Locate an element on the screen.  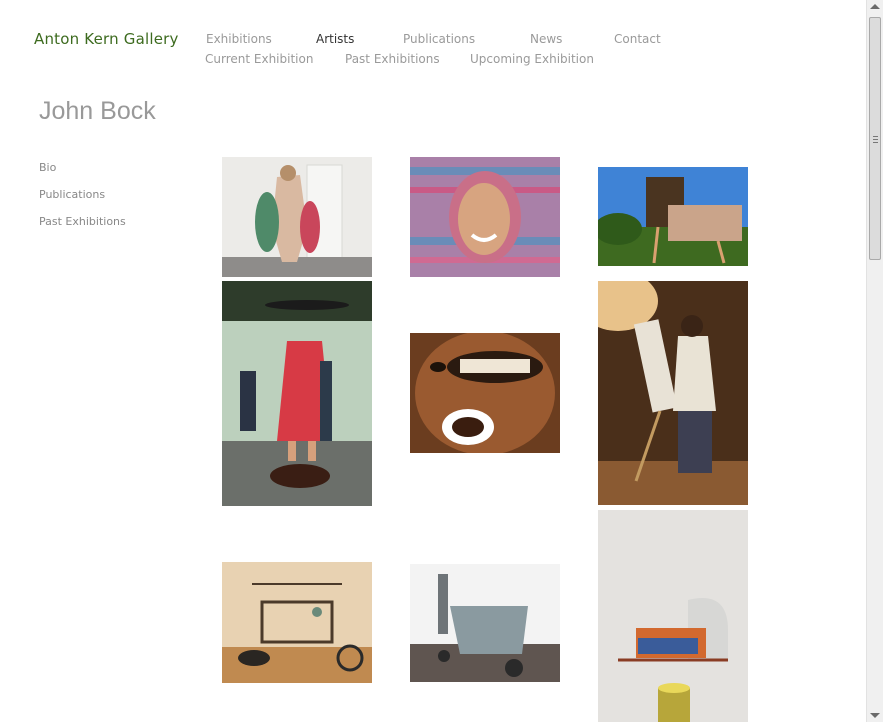
nav-contact: Contact is located at coordinates (637, 39).